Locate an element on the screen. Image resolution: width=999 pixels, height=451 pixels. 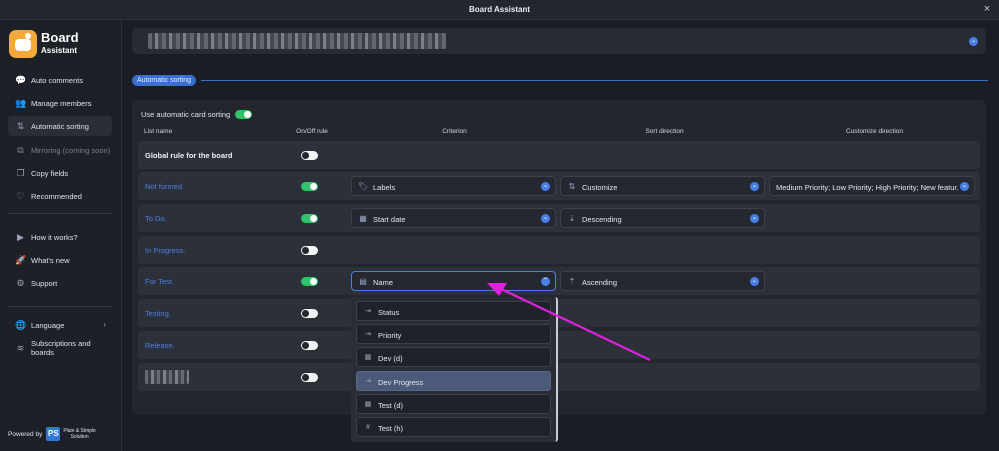
sidebar-item-automatic-sorting: ⇅ Automatic sorting is located at coordinates (60, 126).